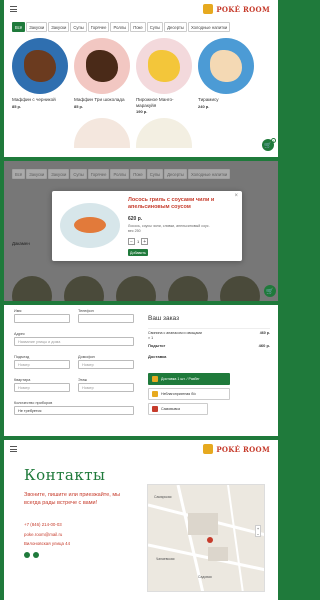 This screenshot has width=320, height=600. Describe the element at coordinates (179, 394) in the screenshot. I see `delivery-option-label: Неблагоприятная б/с` at that location.